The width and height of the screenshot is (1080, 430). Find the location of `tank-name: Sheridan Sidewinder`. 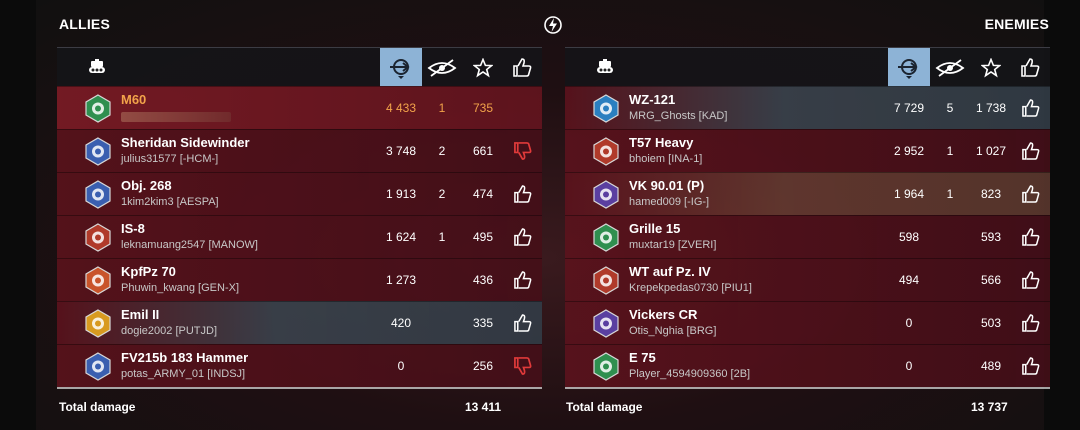

tank-name: Sheridan Sidewinder is located at coordinates (185, 142).